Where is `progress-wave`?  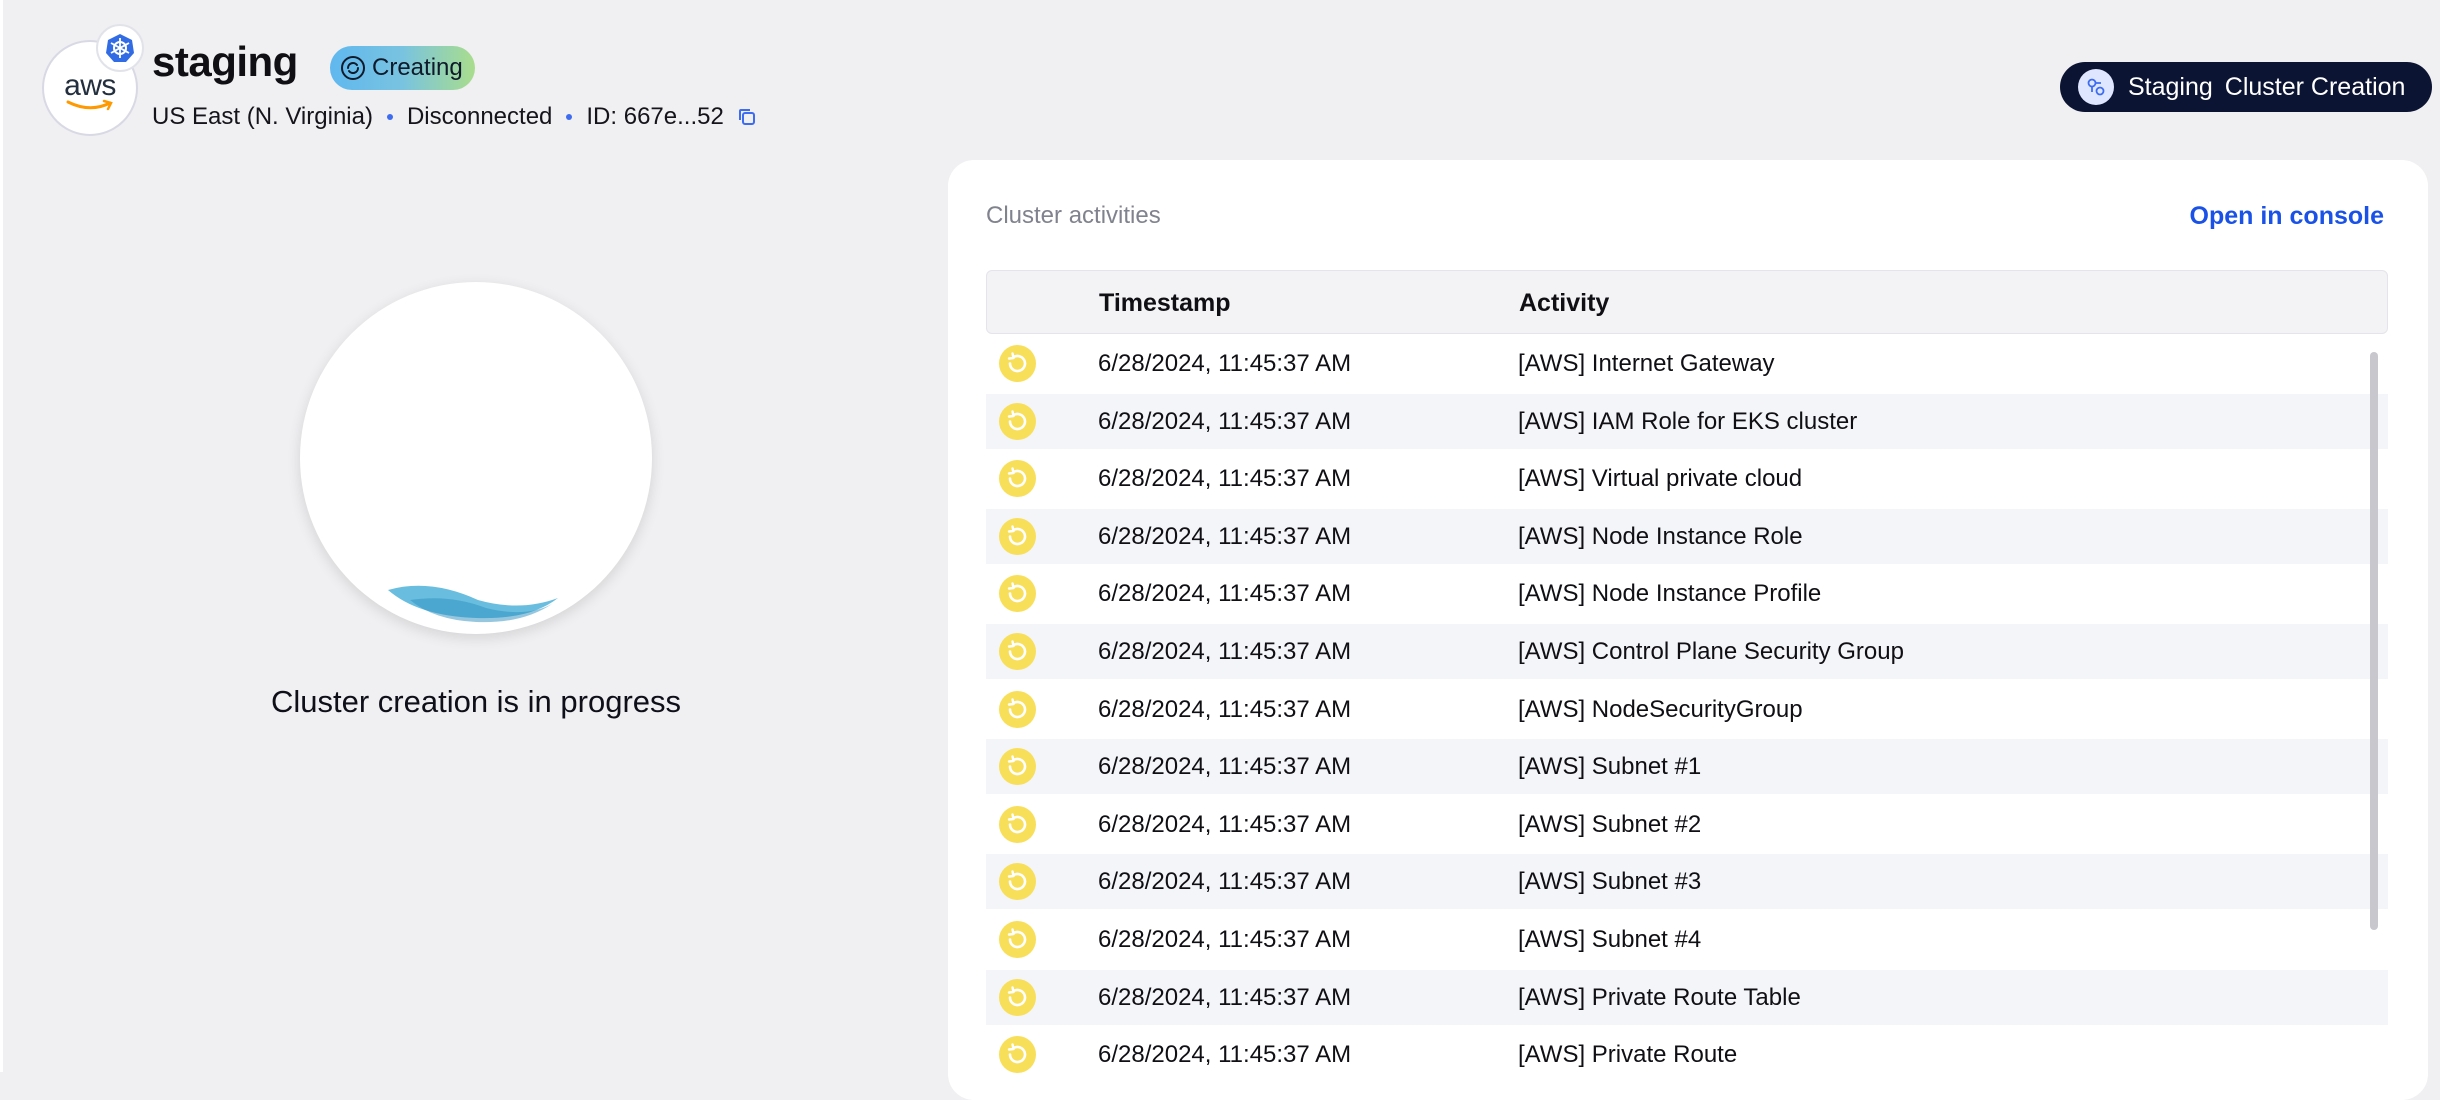 progress-wave is located at coordinates (473, 604).